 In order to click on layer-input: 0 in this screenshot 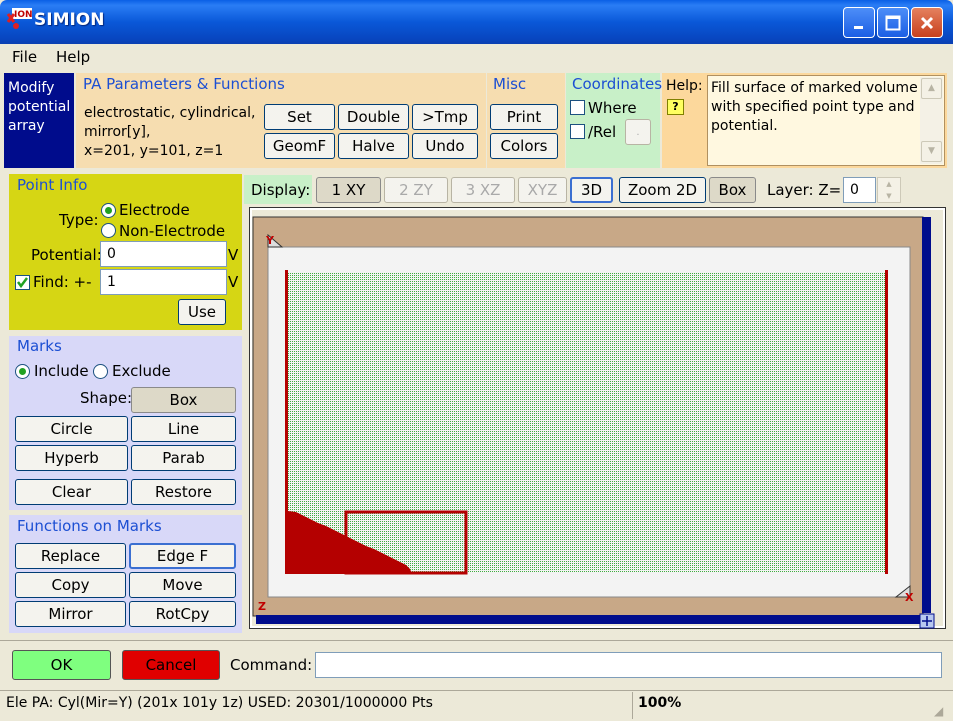, I will do `click(859, 190)`.